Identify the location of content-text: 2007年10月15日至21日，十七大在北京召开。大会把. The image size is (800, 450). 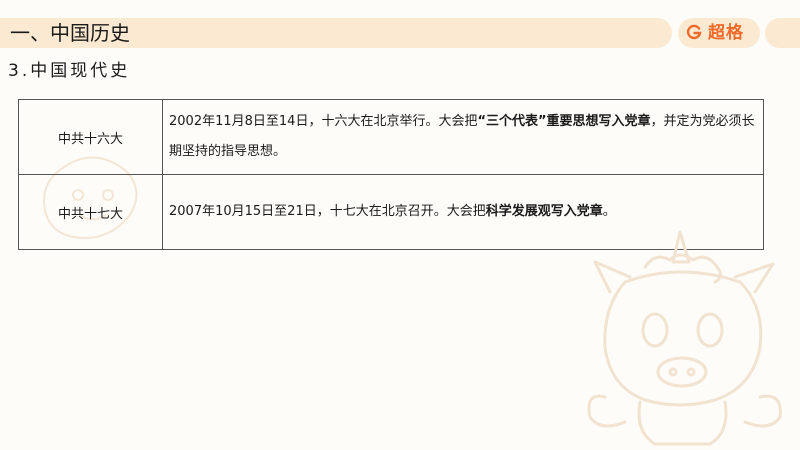
(327, 211).